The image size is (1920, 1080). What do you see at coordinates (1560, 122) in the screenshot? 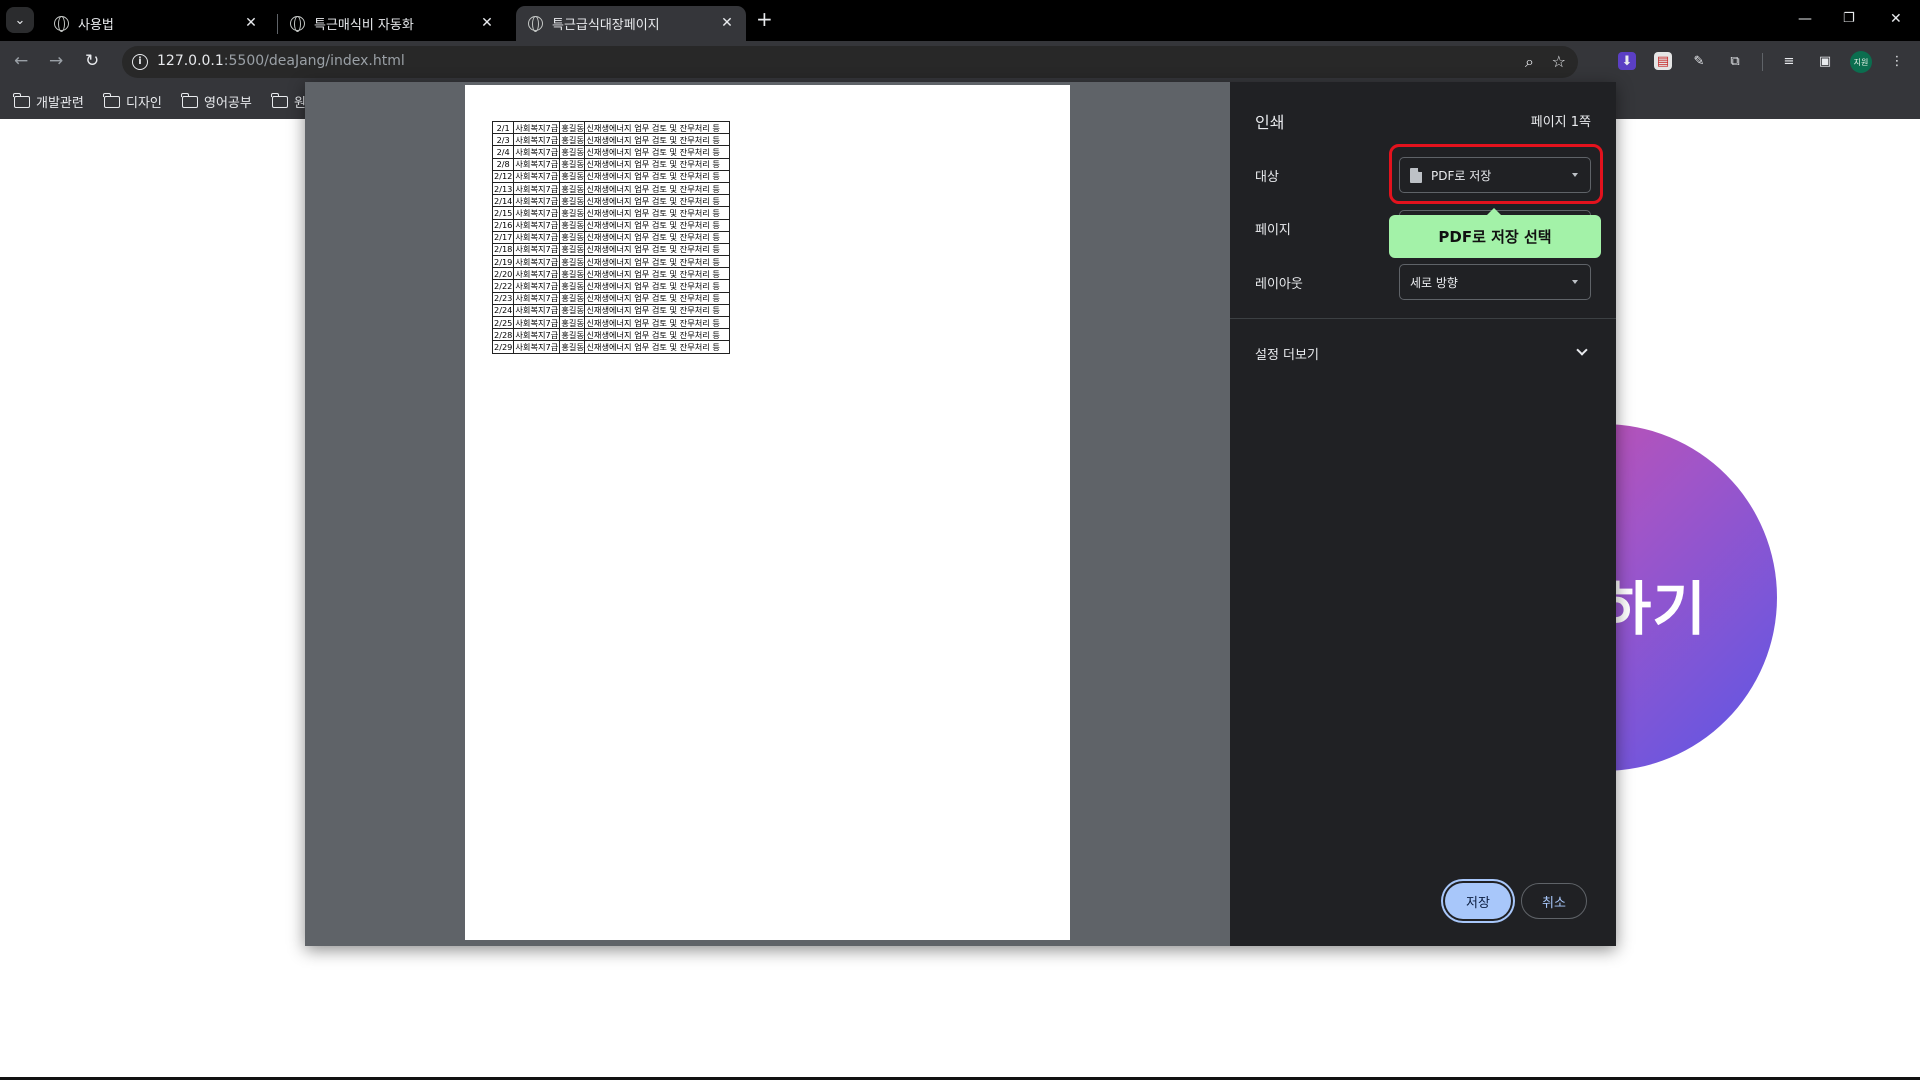
I see `page-count: 페이지 1쪽` at bounding box center [1560, 122].